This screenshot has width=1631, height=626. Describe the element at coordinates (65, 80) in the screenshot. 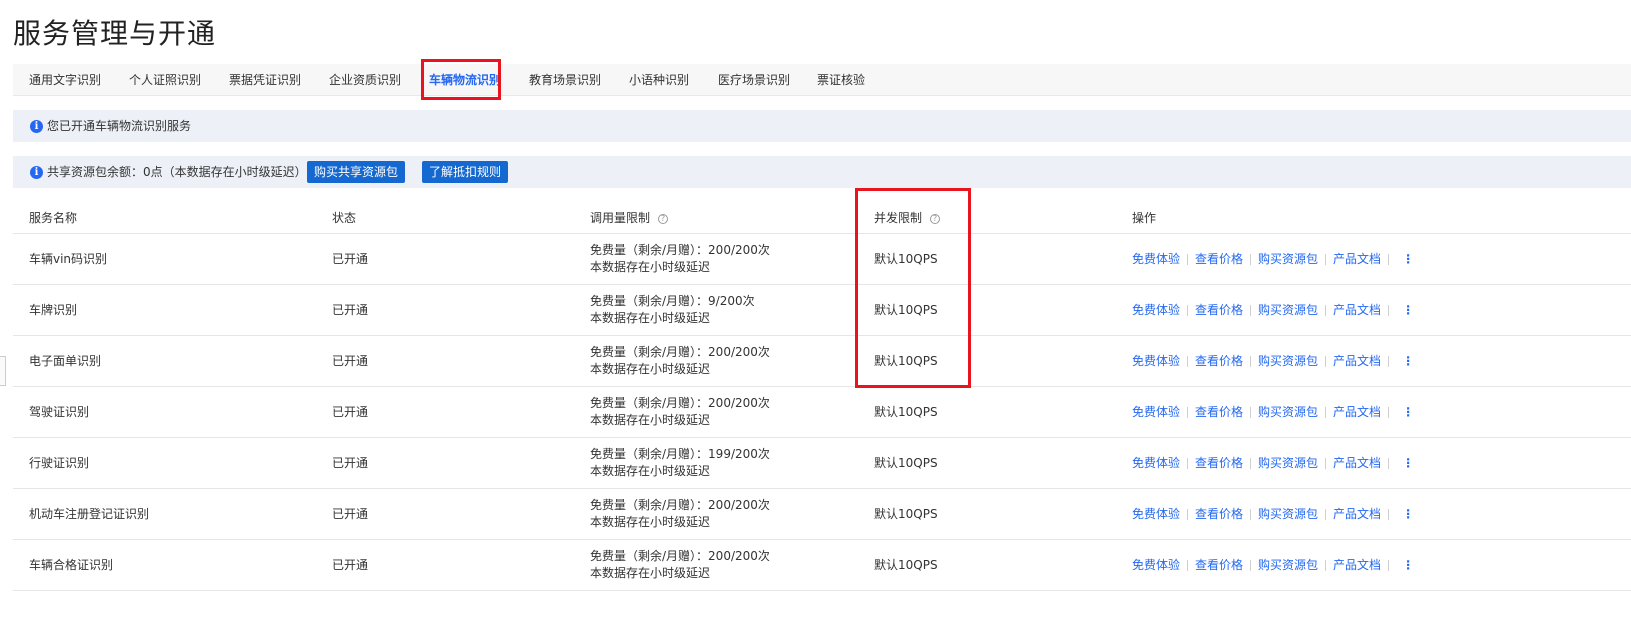

I see `tab-general-ocr: 通用文字识别` at that location.